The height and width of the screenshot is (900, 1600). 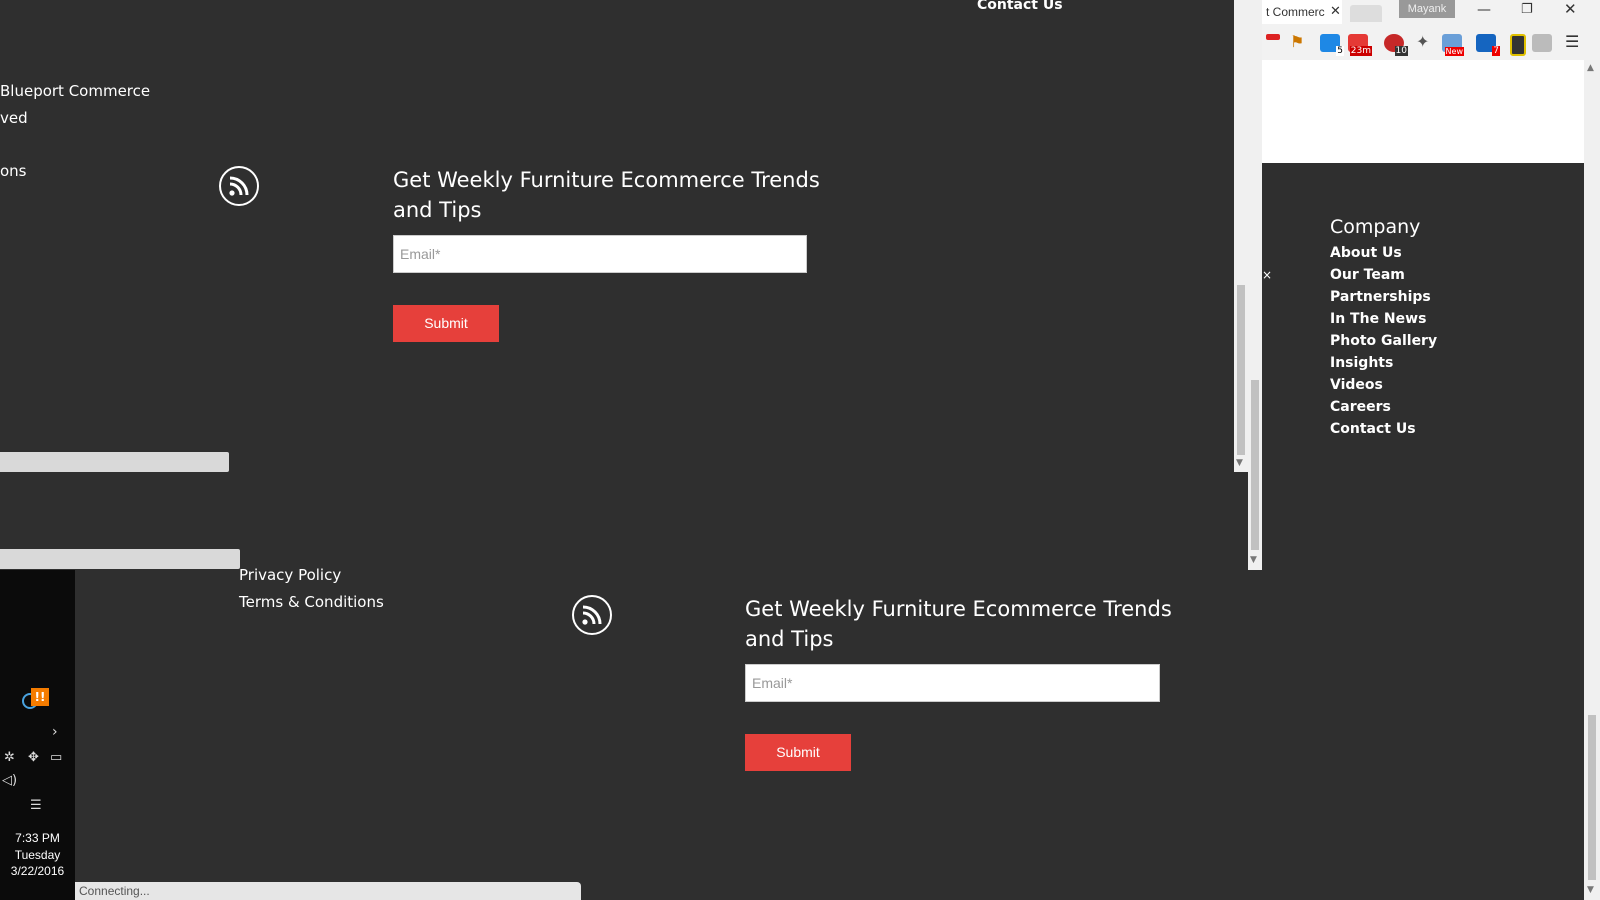 What do you see at coordinates (1360, 51) in the screenshot?
I see `badge: 23m` at bounding box center [1360, 51].